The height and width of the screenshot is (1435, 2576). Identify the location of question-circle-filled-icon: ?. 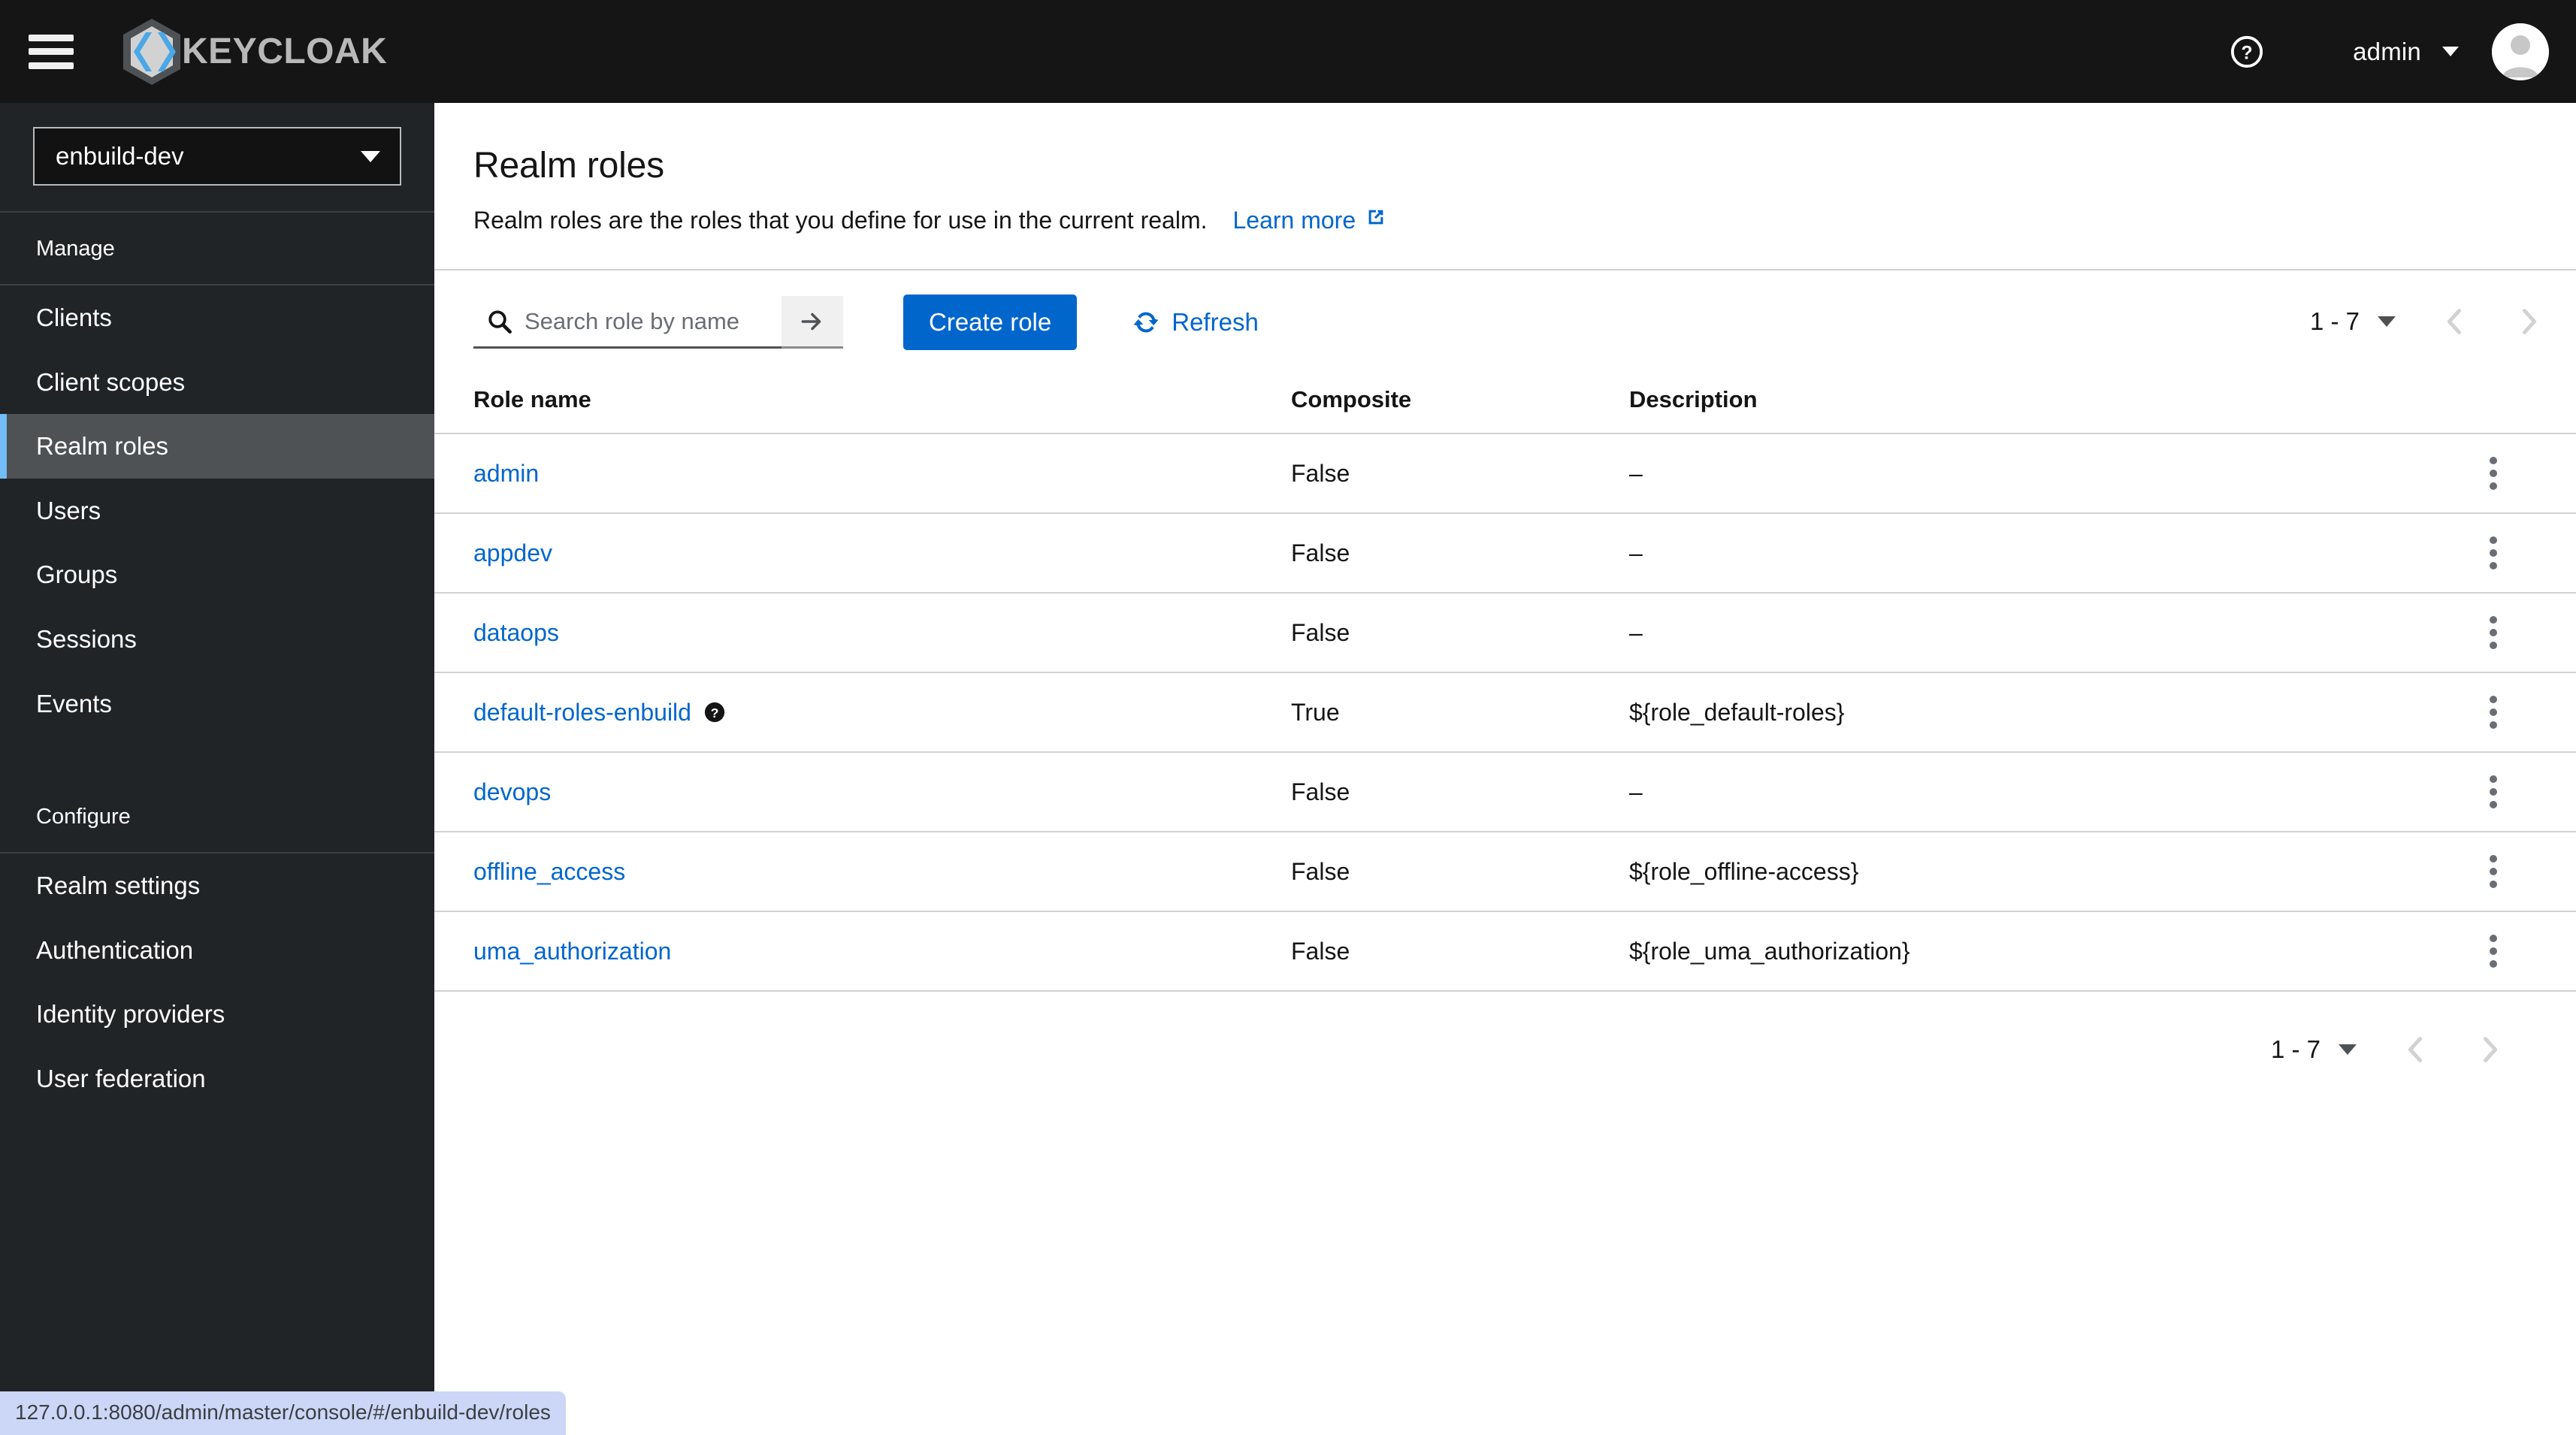
(714, 712).